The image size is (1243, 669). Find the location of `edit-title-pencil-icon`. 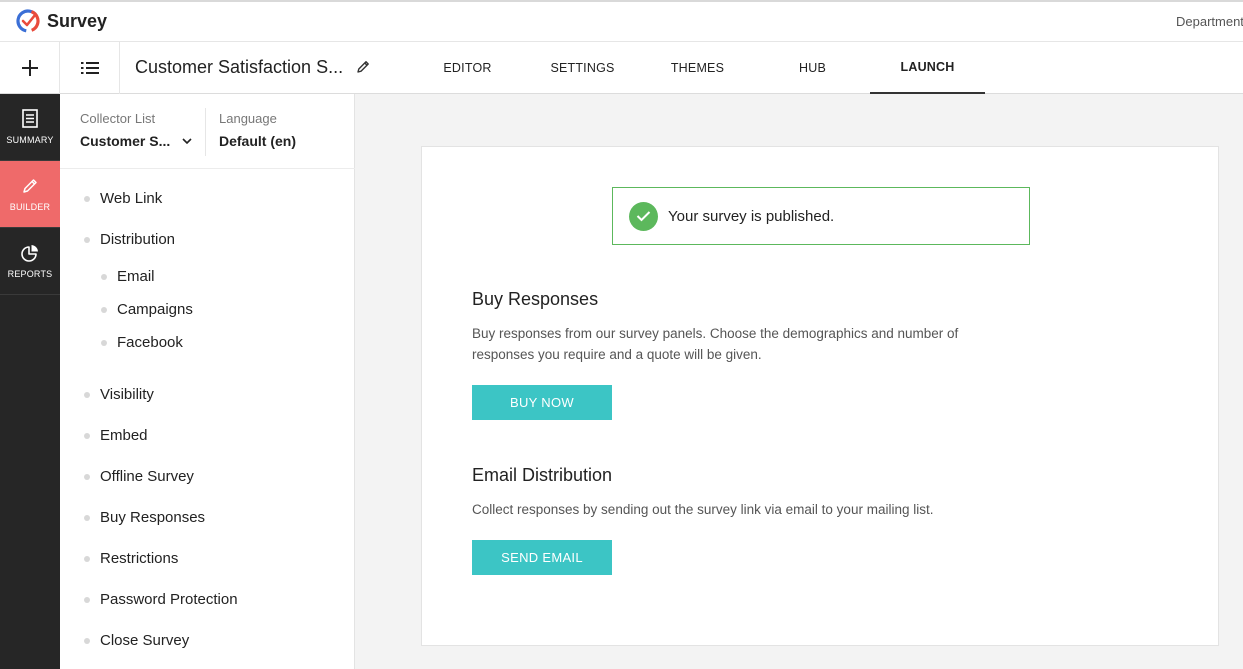

edit-title-pencil-icon is located at coordinates (363, 67).